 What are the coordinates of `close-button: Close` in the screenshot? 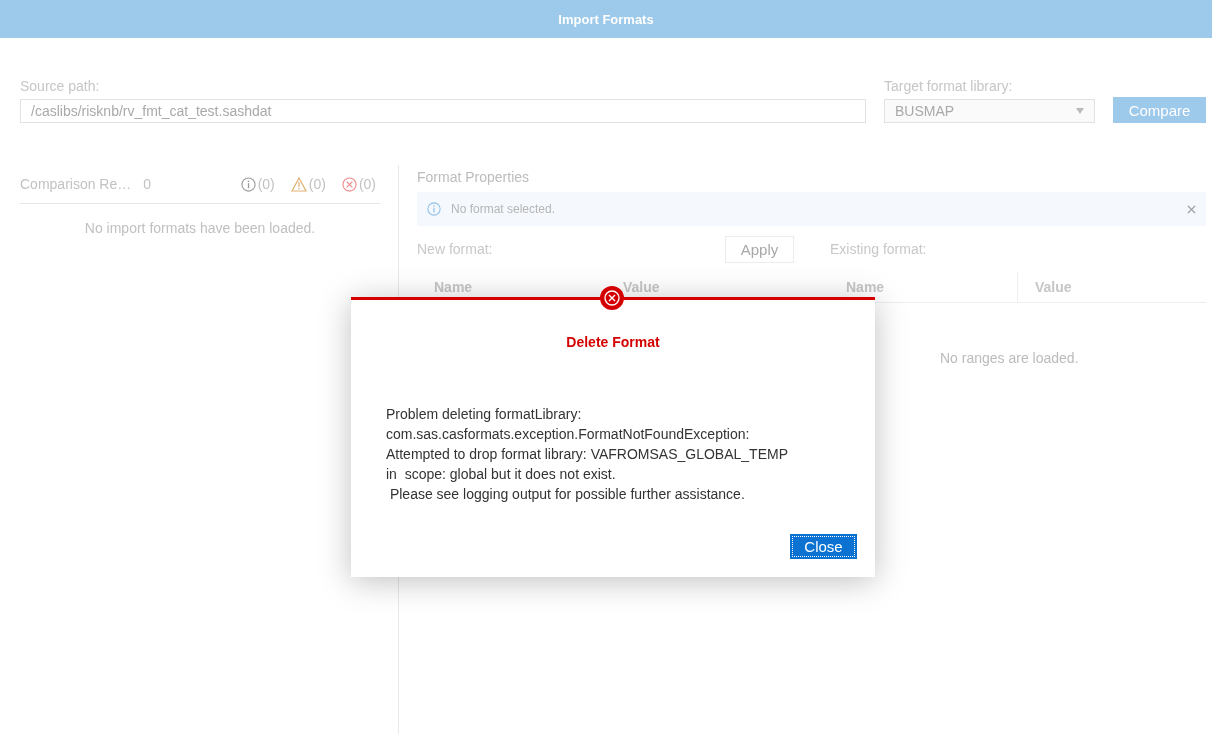 It's located at (823, 546).